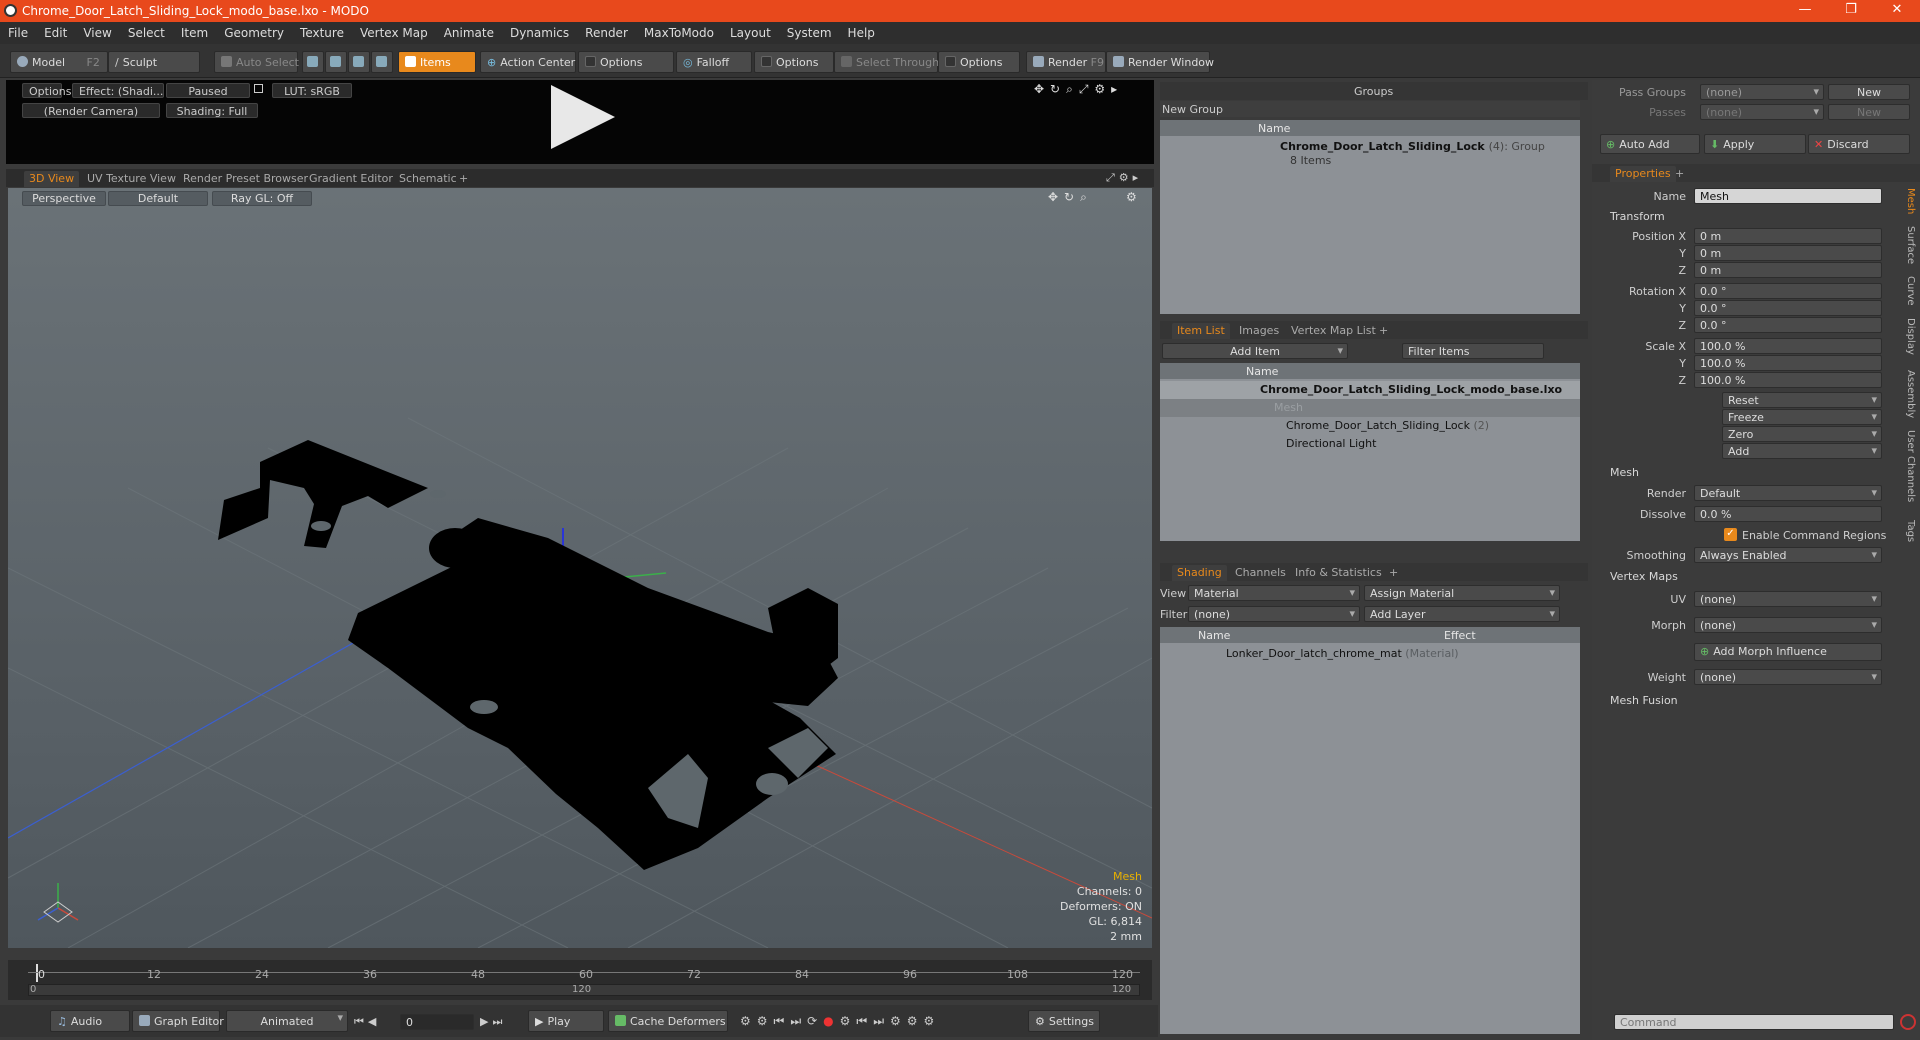 This screenshot has height=1040, width=1920. What do you see at coordinates (1869, 92) in the screenshot?
I see `new-pass-group-button: New` at bounding box center [1869, 92].